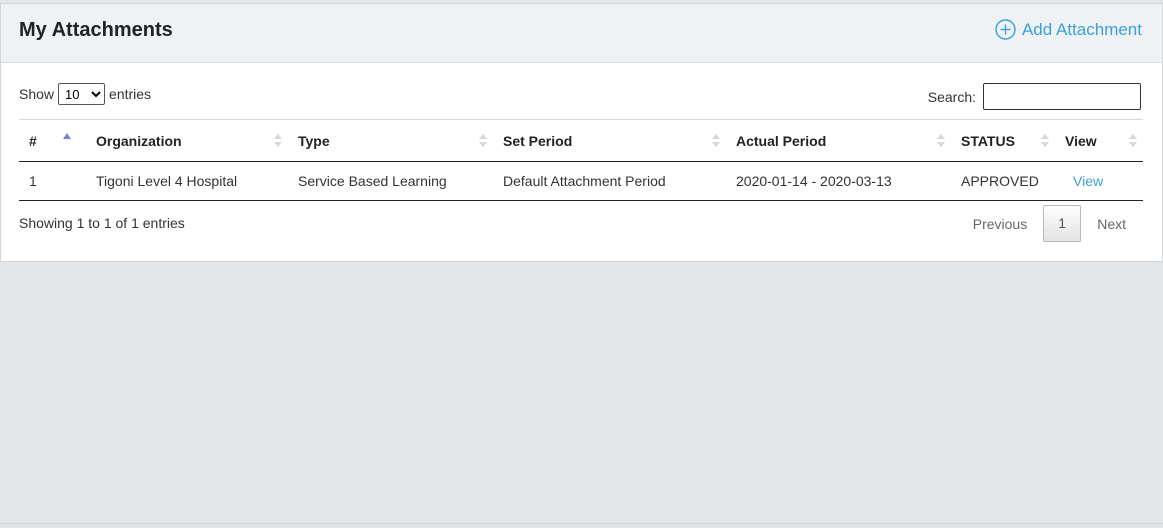 The width and height of the screenshot is (1163, 528). I want to click on add-attachment-label: Add Attachment, so click(1081, 29).